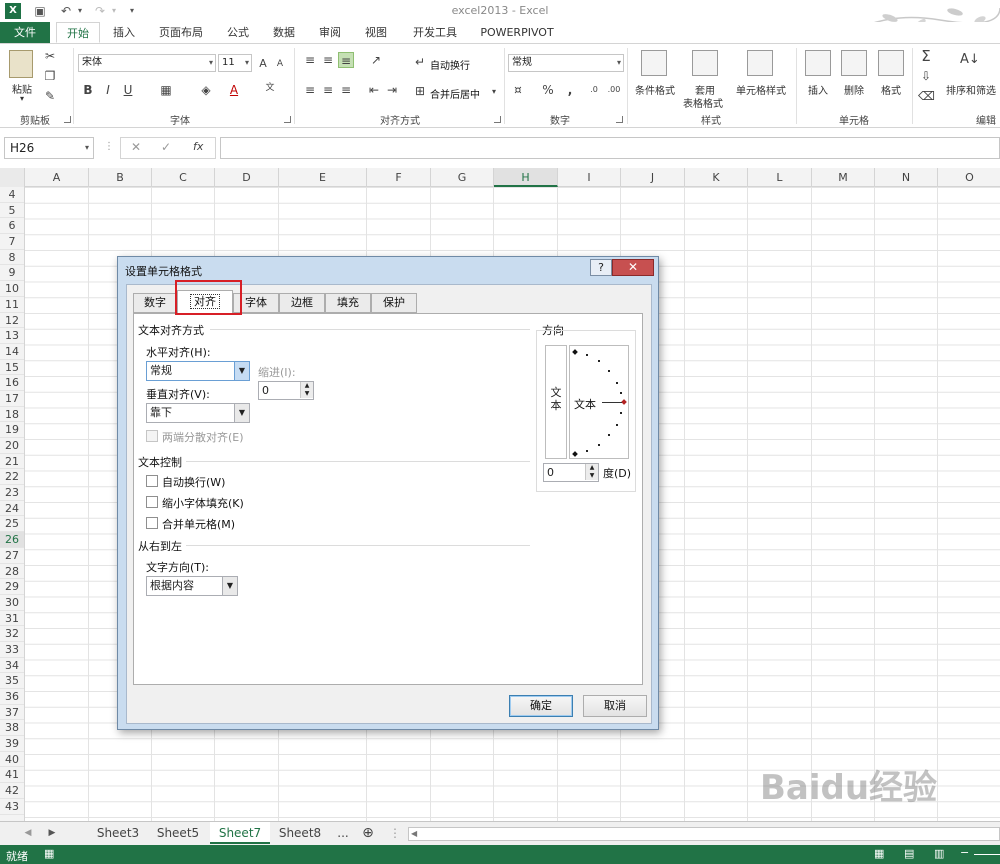 Image resolution: width=1000 pixels, height=864 pixels. Describe the element at coordinates (462, 177) in the screenshot. I see `column-header: G` at that location.